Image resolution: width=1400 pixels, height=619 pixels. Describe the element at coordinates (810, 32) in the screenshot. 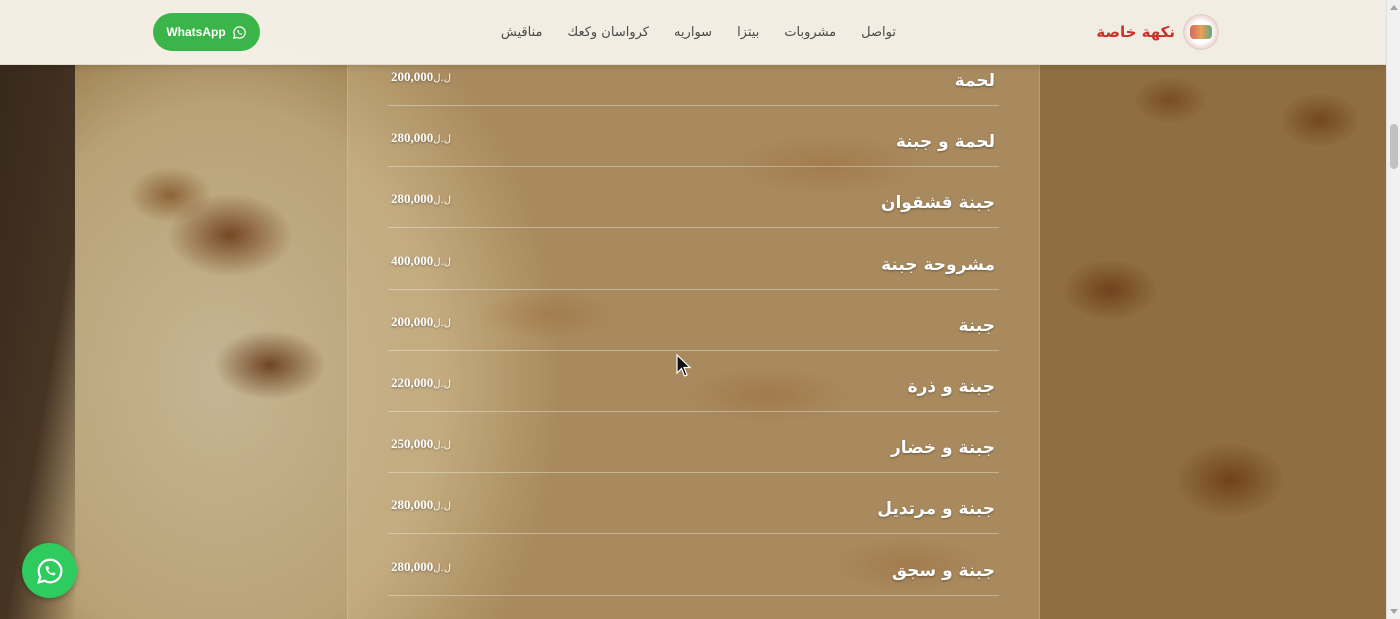

I see `nav-item-drinks: مشروبات` at that location.